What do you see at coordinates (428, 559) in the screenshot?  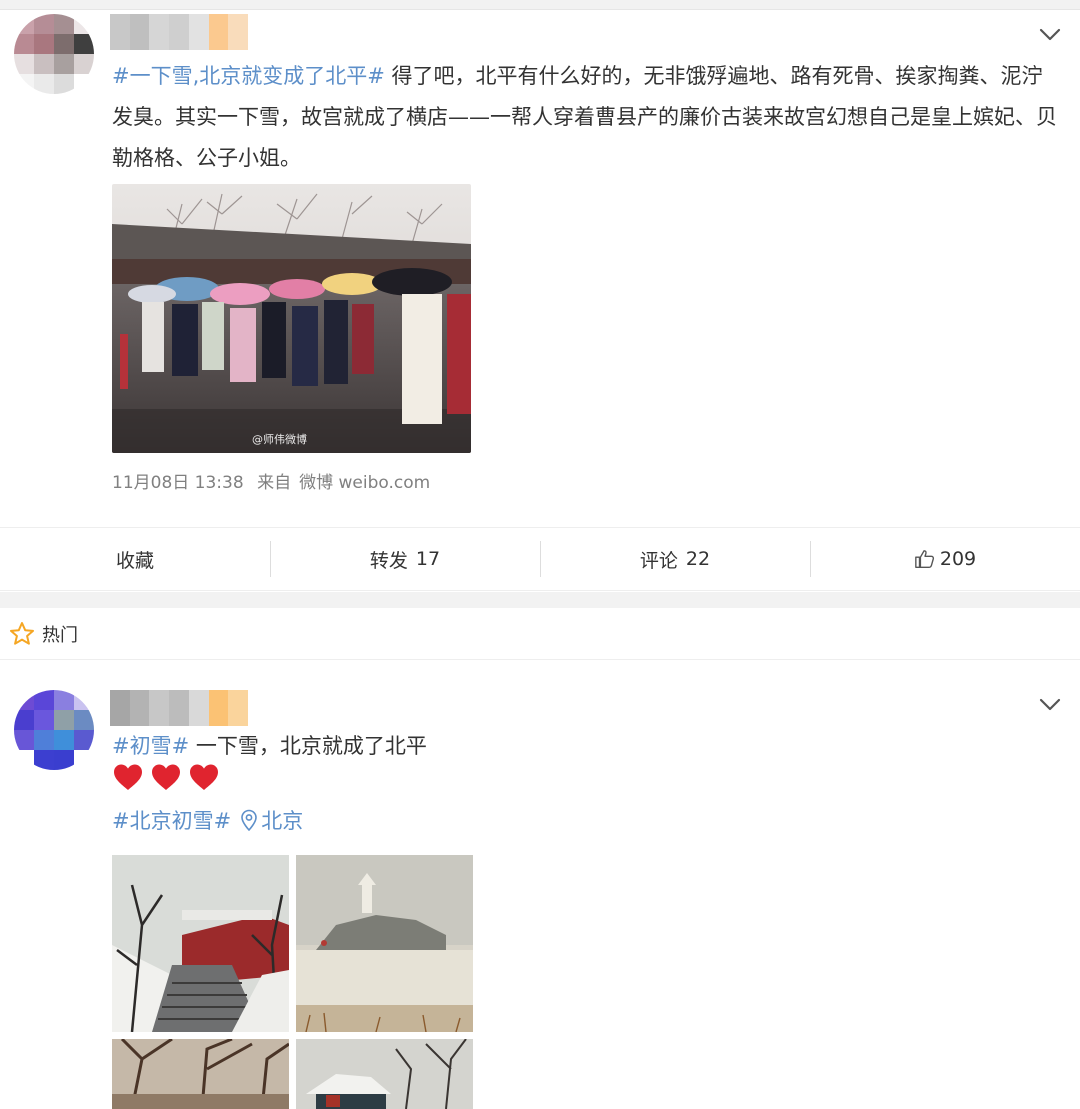 I see `repost-count: 17` at bounding box center [428, 559].